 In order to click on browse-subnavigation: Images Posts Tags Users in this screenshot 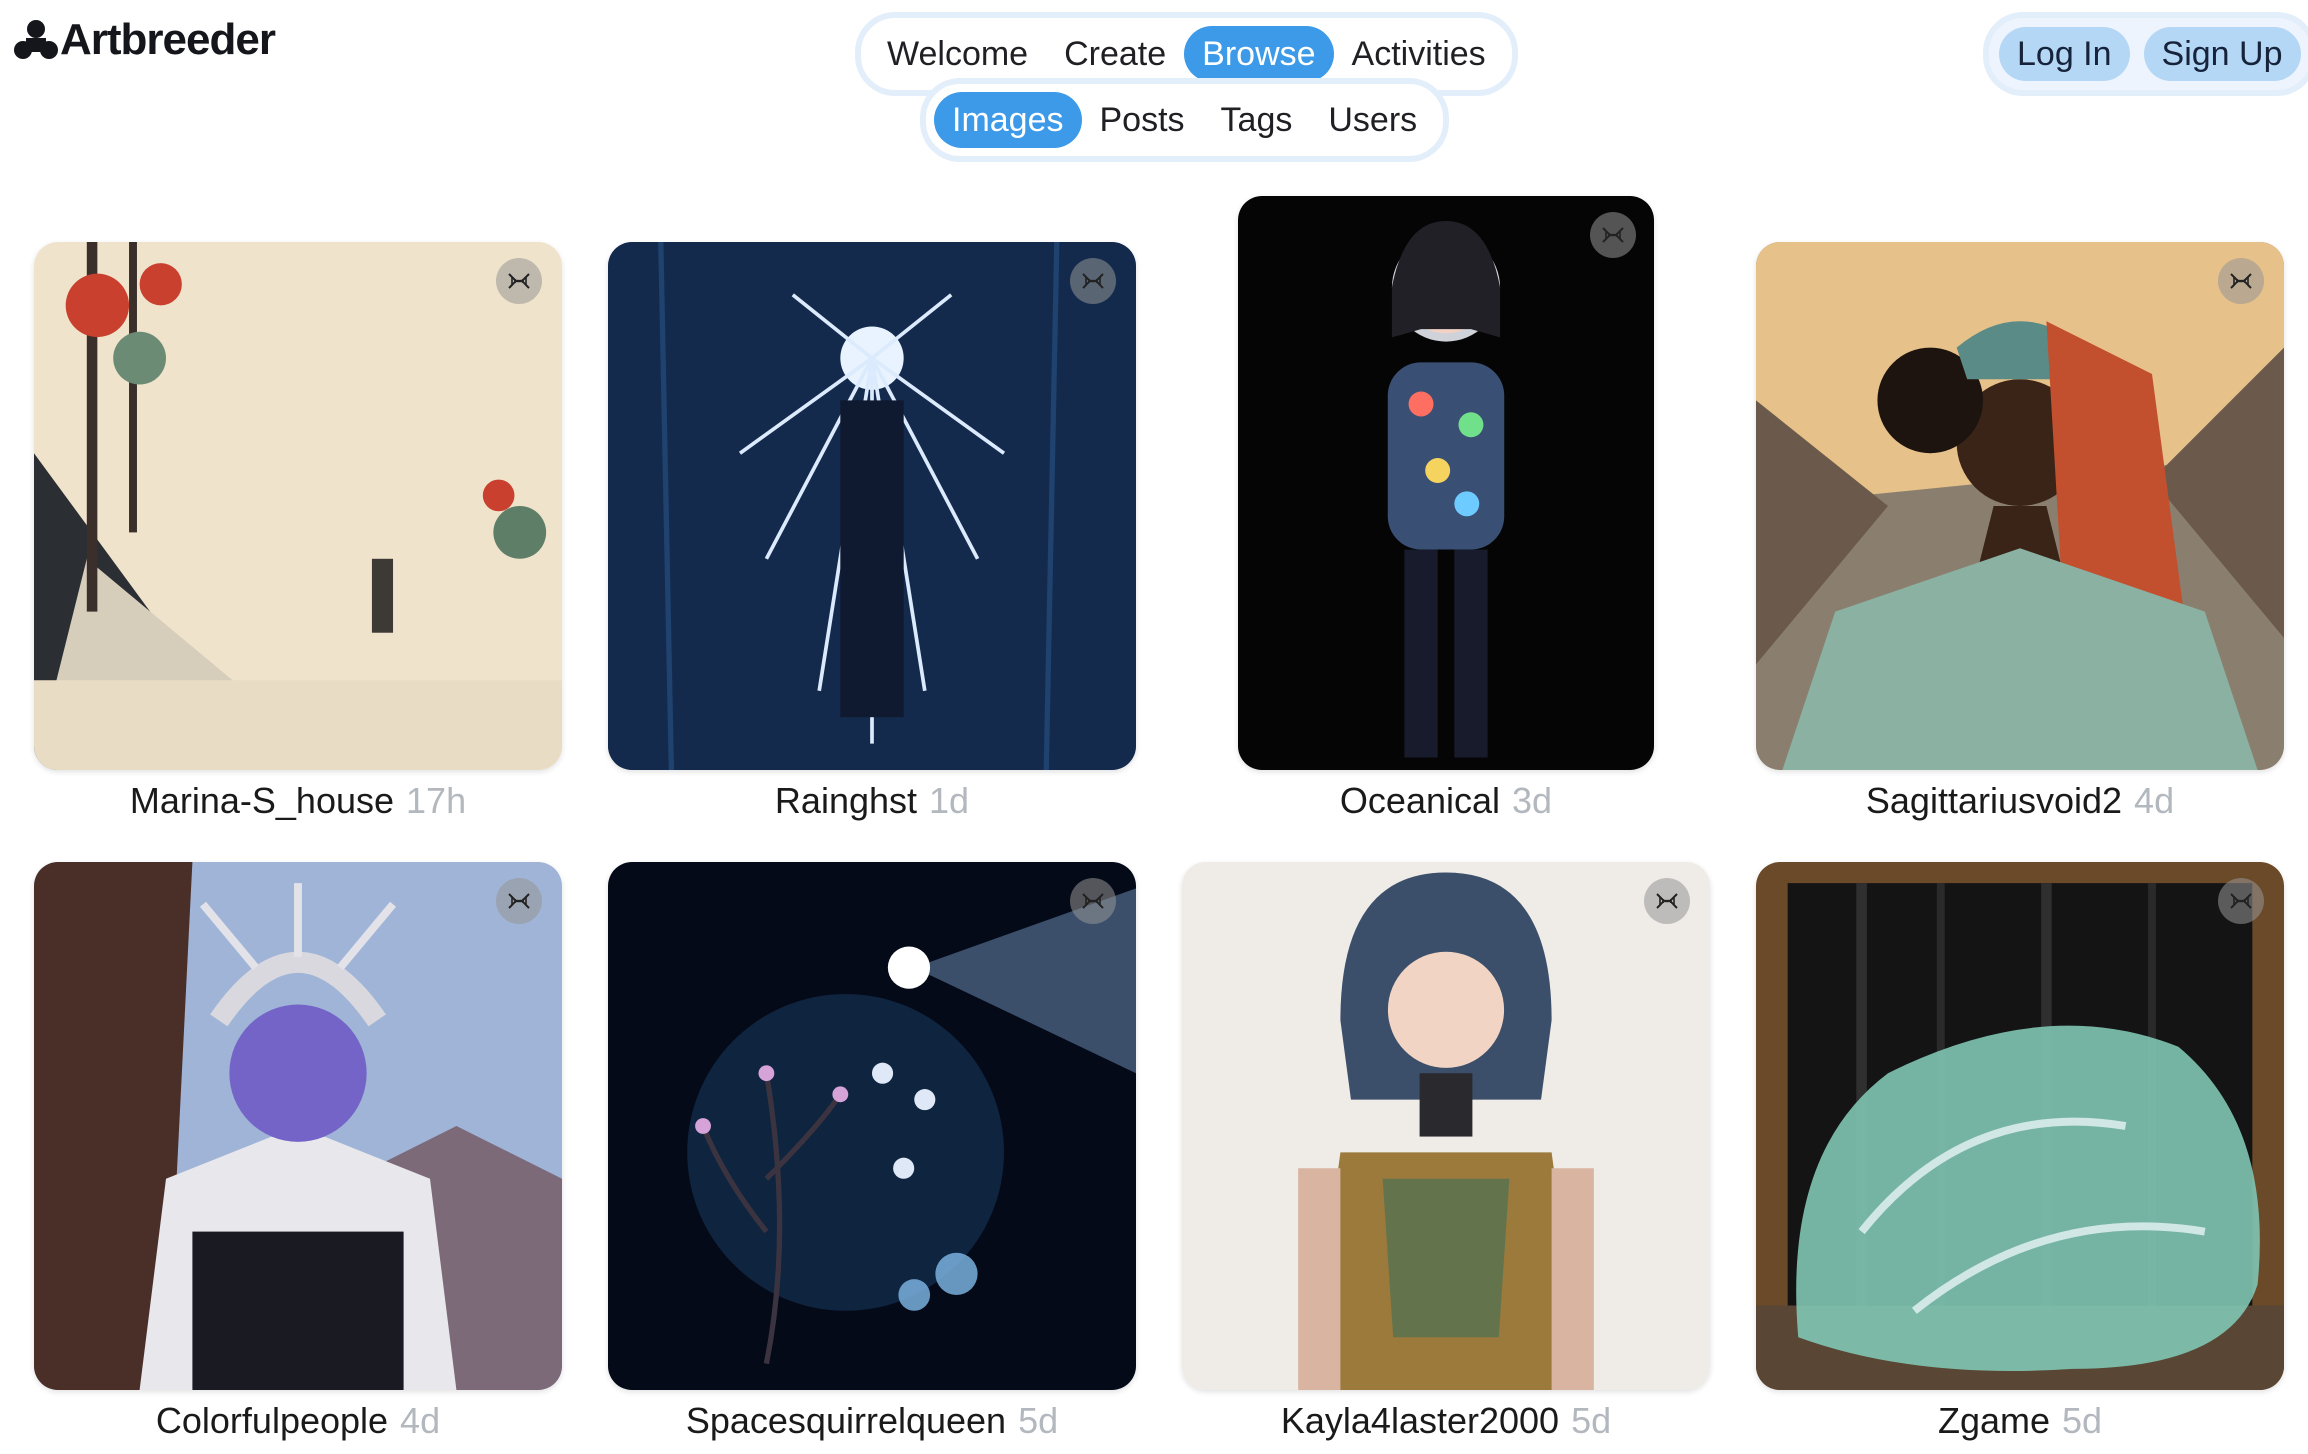, I will do `click(1185, 120)`.